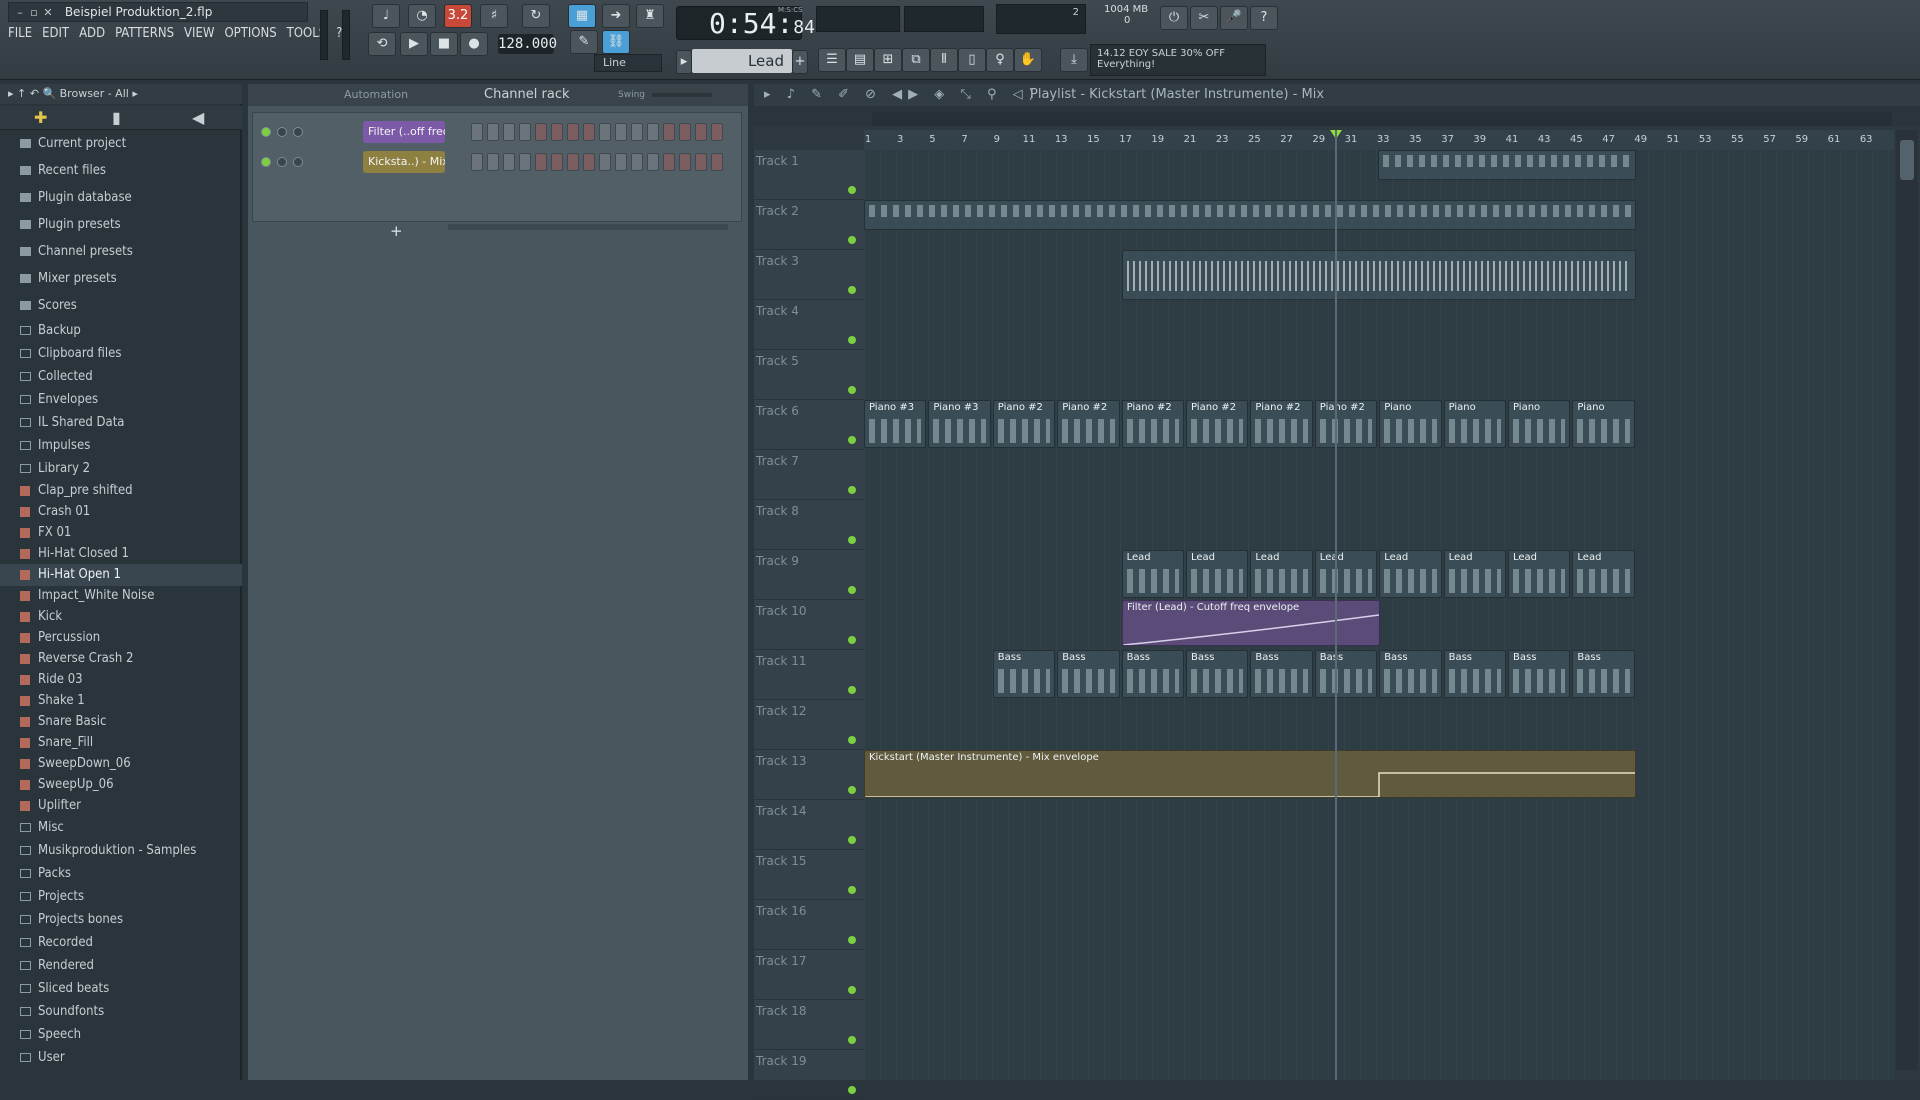 The width and height of the screenshot is (1920, 1100). I want to click on vertical-scrollbar, so click(1907, 600).